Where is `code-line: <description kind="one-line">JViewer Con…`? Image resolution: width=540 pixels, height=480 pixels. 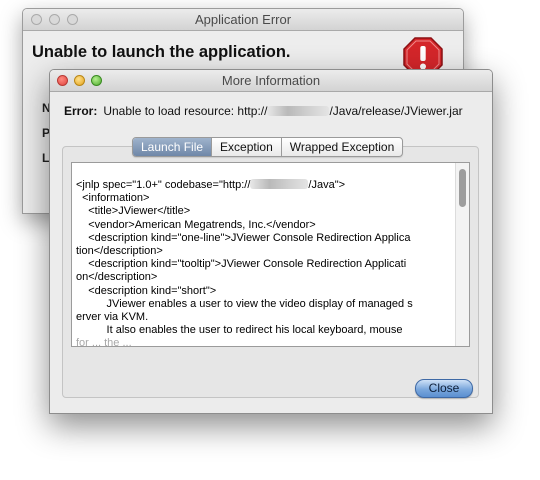 code-line: <description kind="one-line">JViewer Con… is located at coordinates (243, 237).